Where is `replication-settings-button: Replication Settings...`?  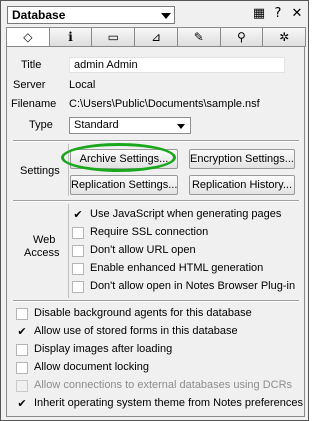
replication-settings-button: Replication Settings... is located at coordinates (124, 185).